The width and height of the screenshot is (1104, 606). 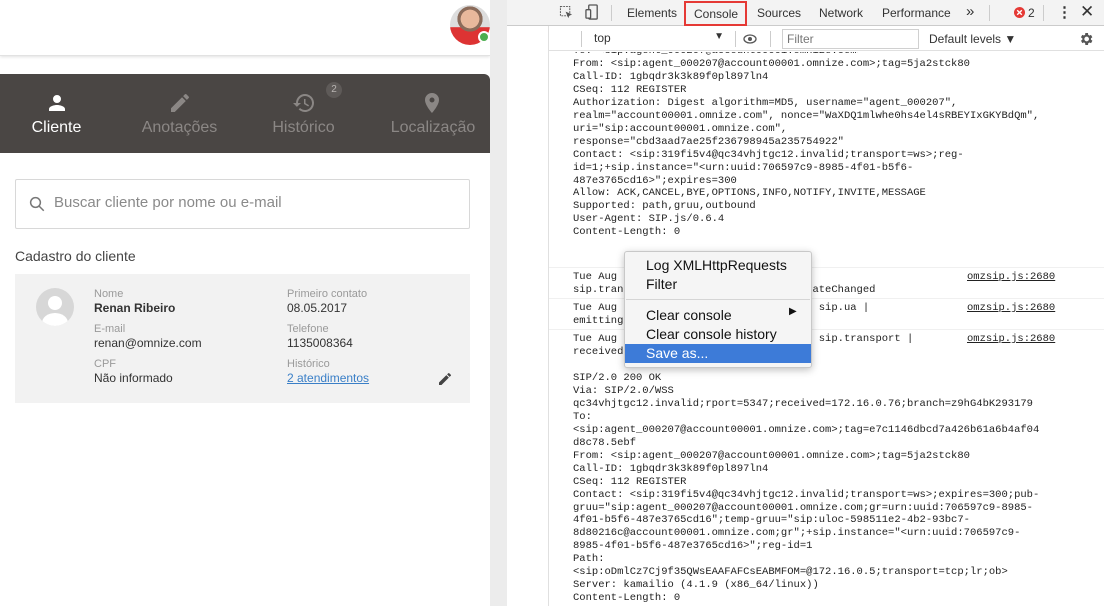 I want to click on client-avatar, so click(x=55, y=307).